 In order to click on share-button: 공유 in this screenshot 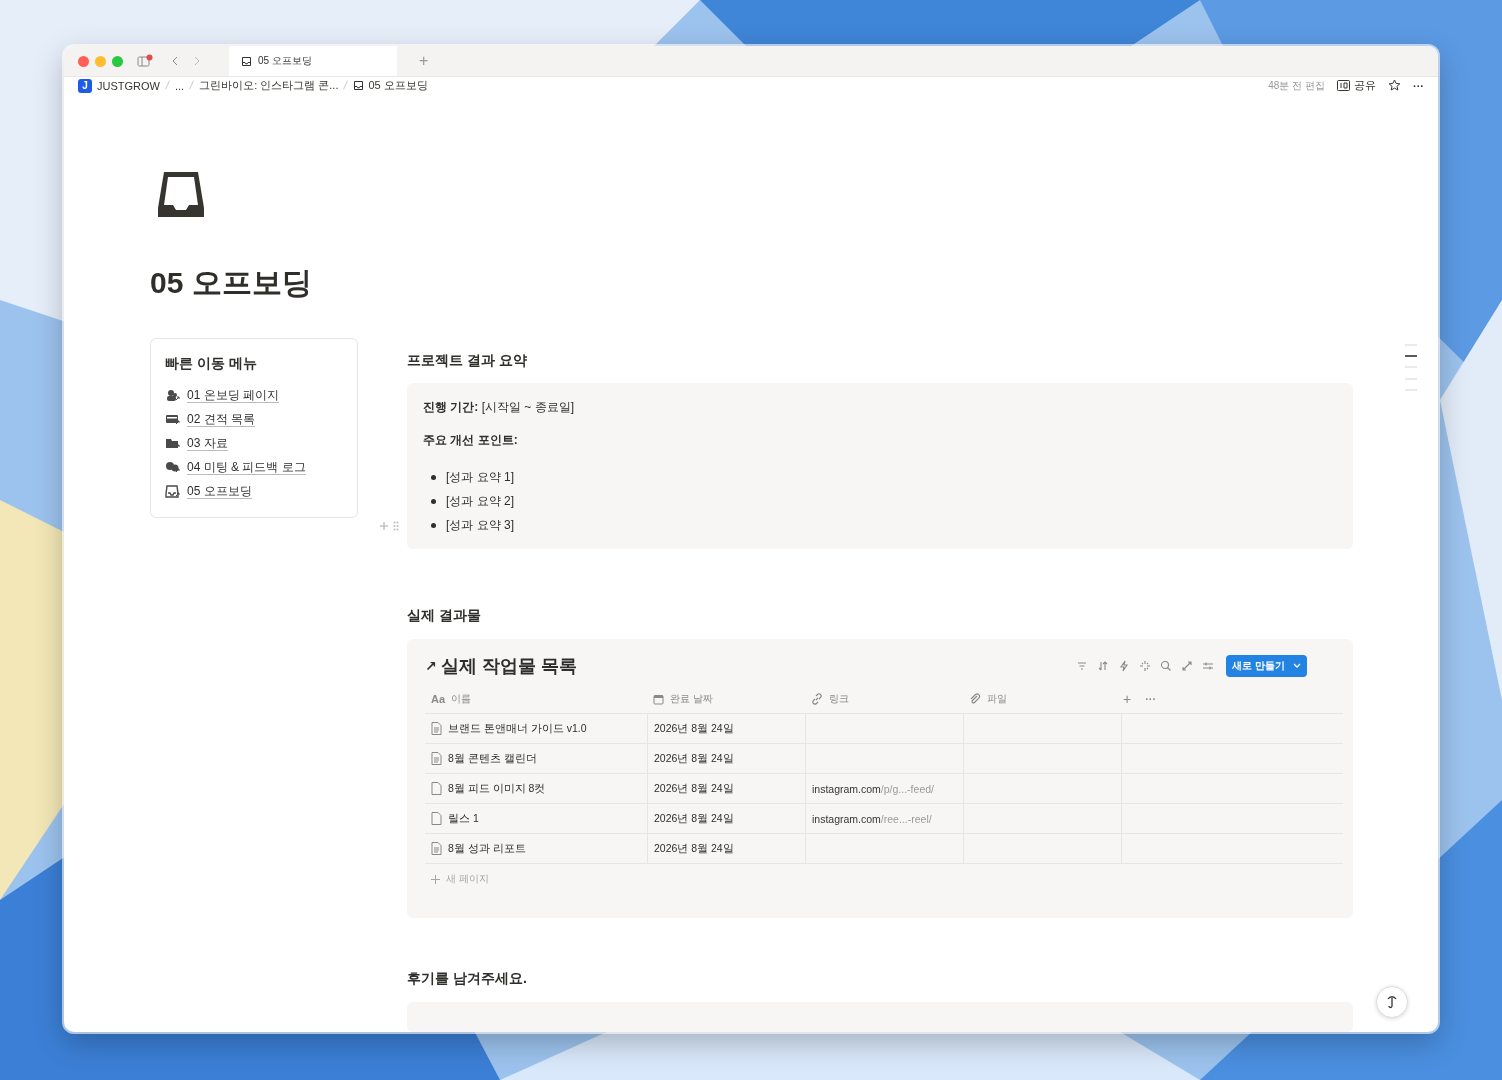, I will do `click(1356, 85)`.